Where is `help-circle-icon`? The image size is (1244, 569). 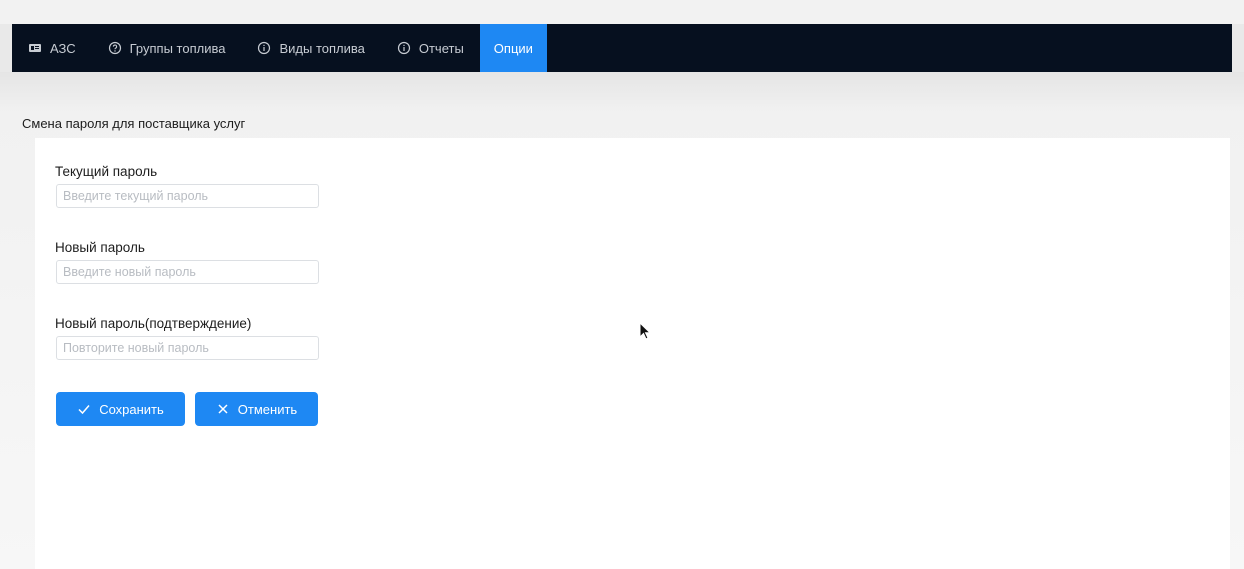 help-circle-icon is located at coordinates (115, 48).